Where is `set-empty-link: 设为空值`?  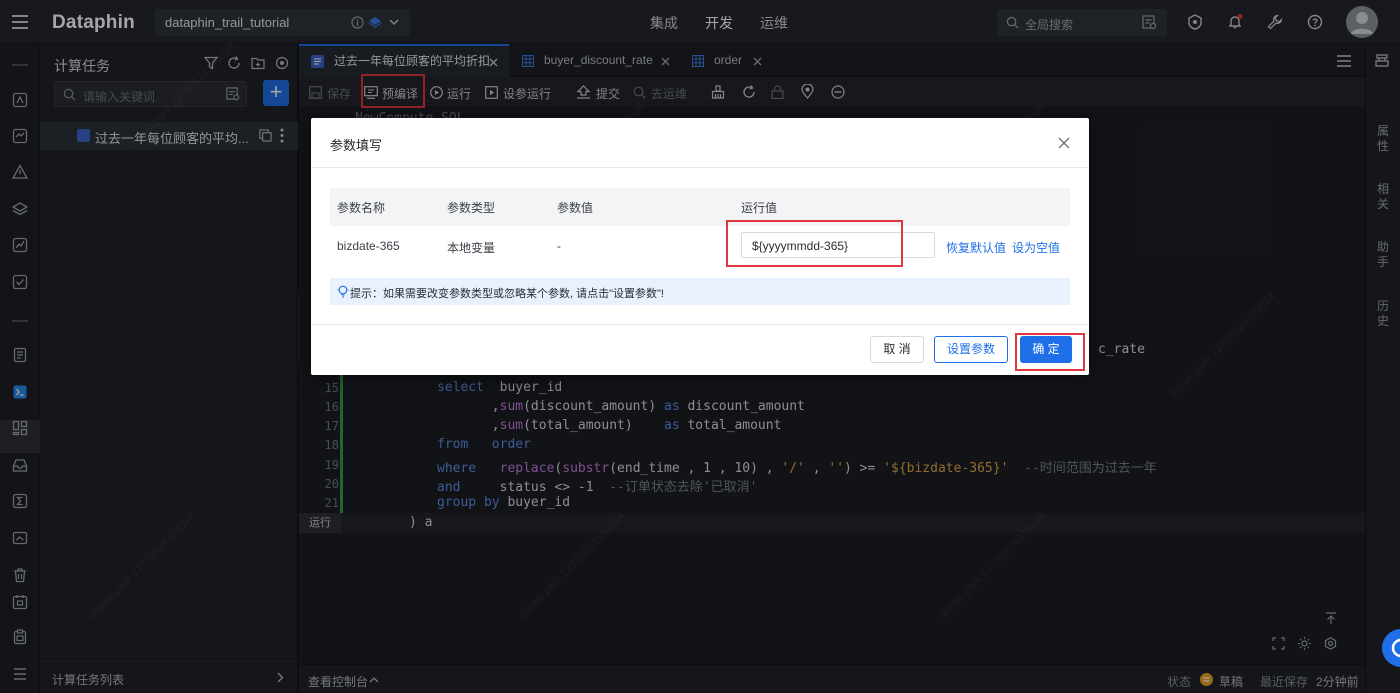 set-empty-link: 设为空值 is located at coordinates (1036, 247).